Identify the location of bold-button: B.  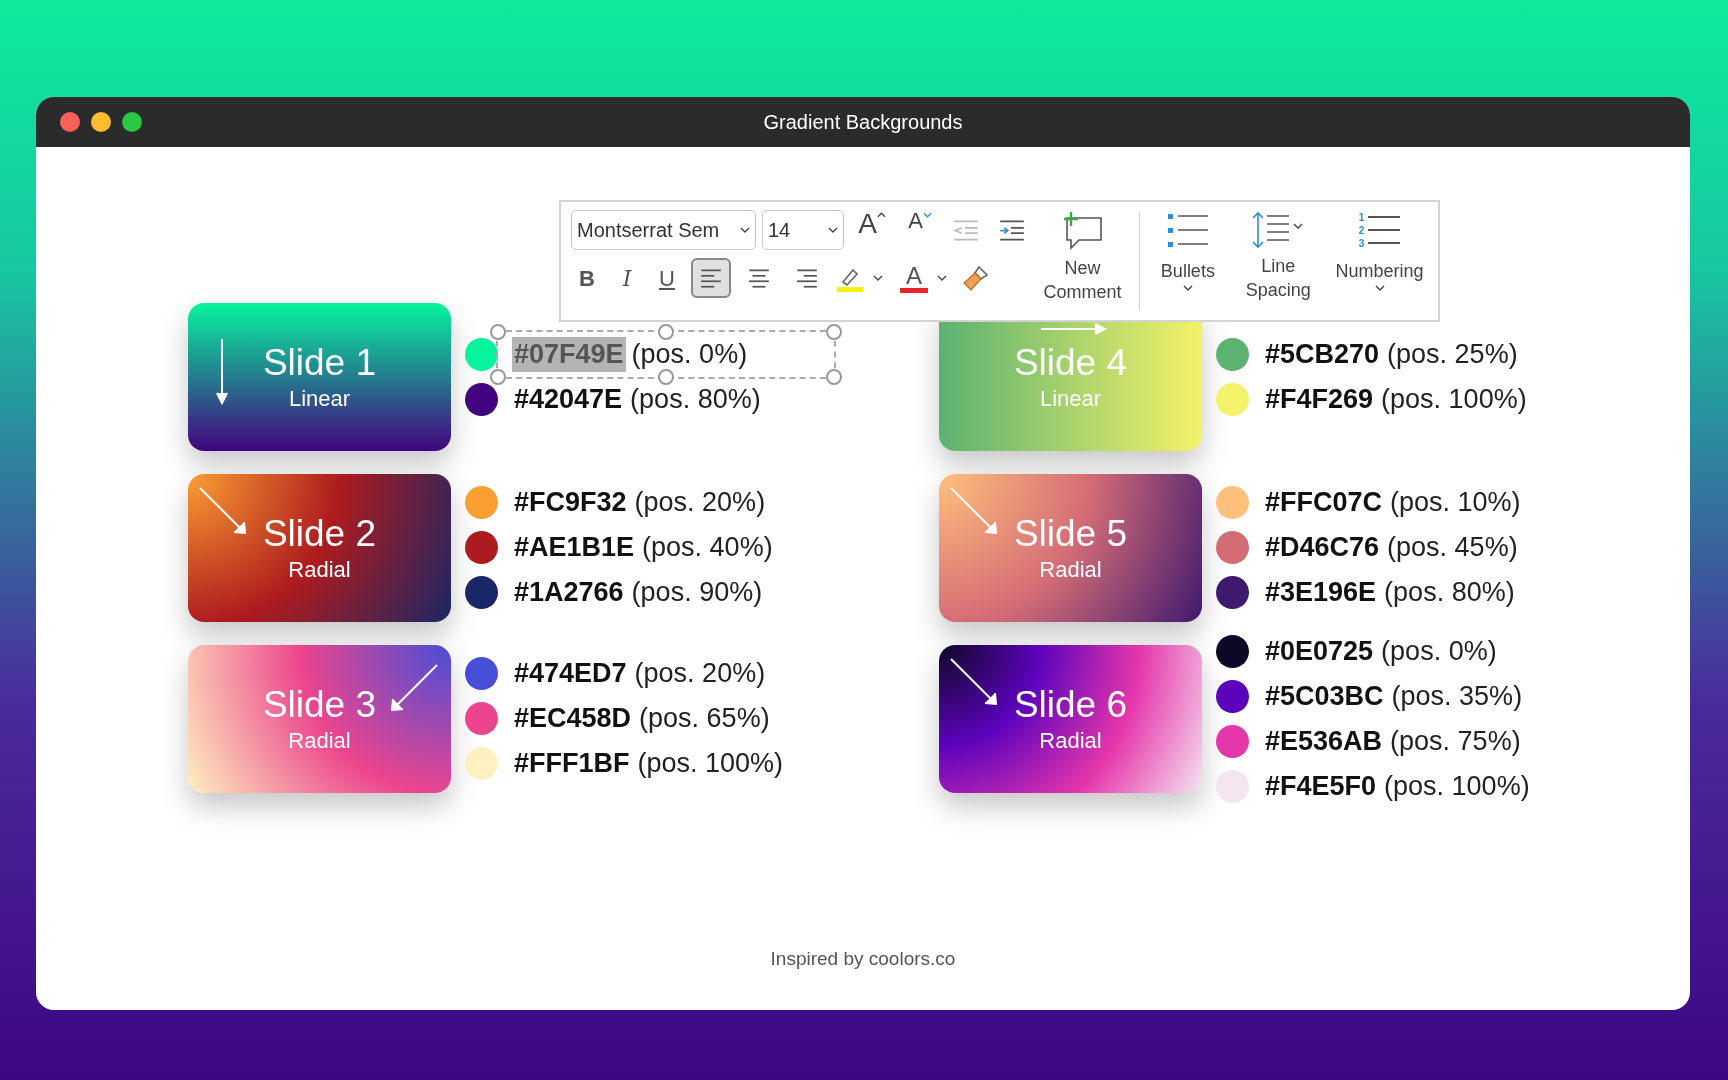
(587, 278).